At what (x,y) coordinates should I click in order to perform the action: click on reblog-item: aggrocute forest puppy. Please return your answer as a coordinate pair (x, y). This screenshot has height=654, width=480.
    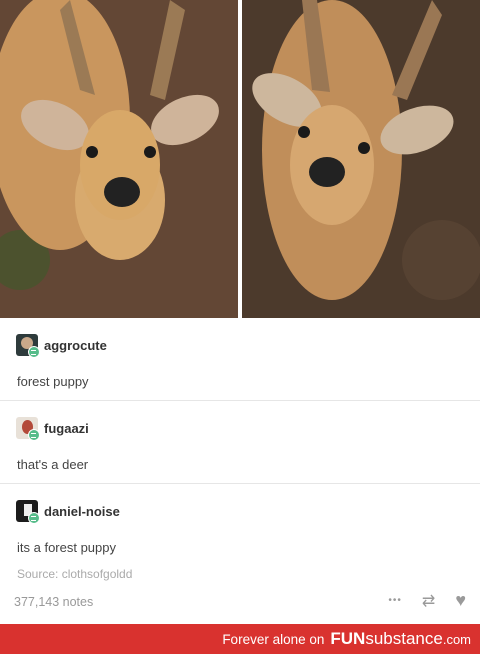
    Looking at the image, I should click on (240, 359).